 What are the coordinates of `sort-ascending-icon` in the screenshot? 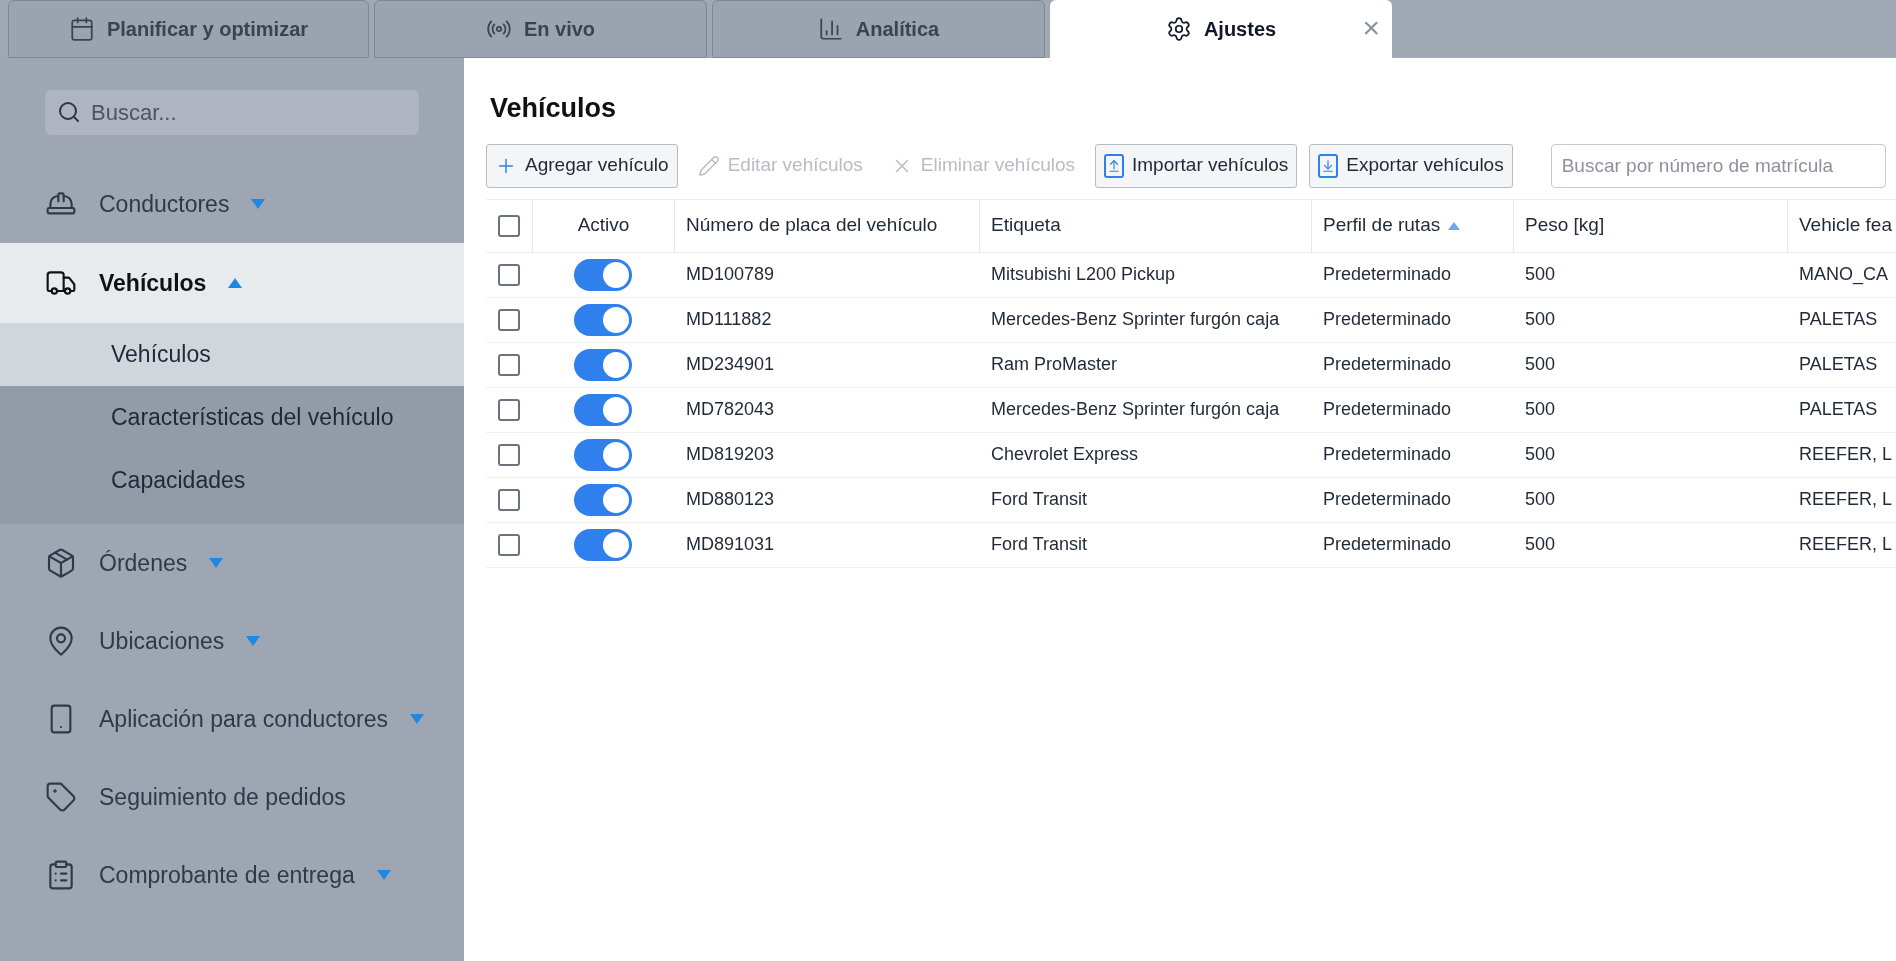 It's located at (1454, 225).